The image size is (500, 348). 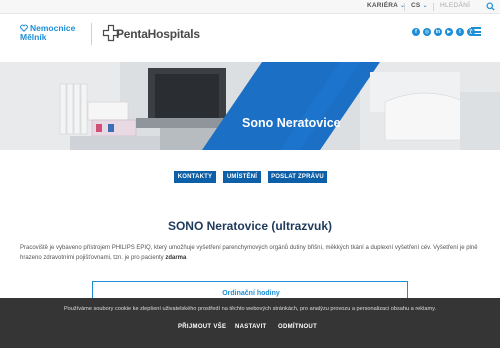 What do you see at coordinates (24, 28) in the screenshot?
I see `heart-icon` at bounding box center [24, 28].